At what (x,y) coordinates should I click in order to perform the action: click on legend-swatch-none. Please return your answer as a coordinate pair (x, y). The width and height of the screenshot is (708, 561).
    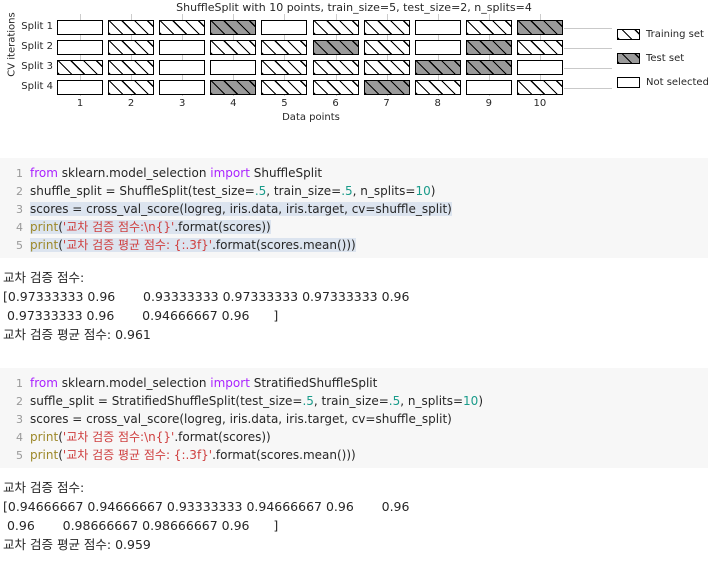
    Looking at the image, I should click on (628, 82).